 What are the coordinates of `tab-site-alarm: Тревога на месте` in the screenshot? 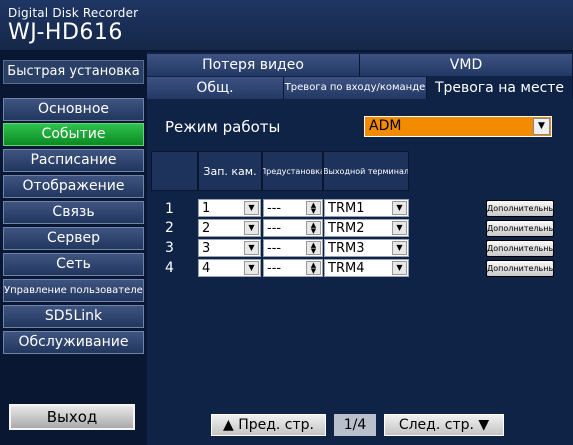 It's located at (500, 88).